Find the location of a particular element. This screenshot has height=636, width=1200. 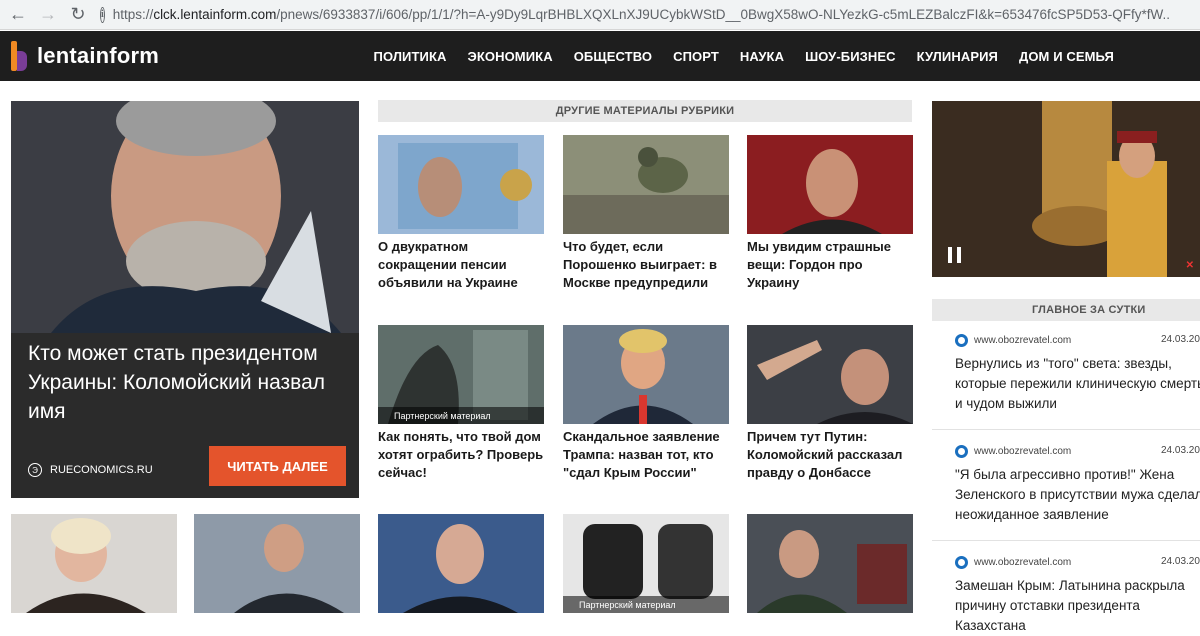

sidebar-heading: ГЛАВНОЕ ЗА СУТКИ is located at coordinates (1066, 310).